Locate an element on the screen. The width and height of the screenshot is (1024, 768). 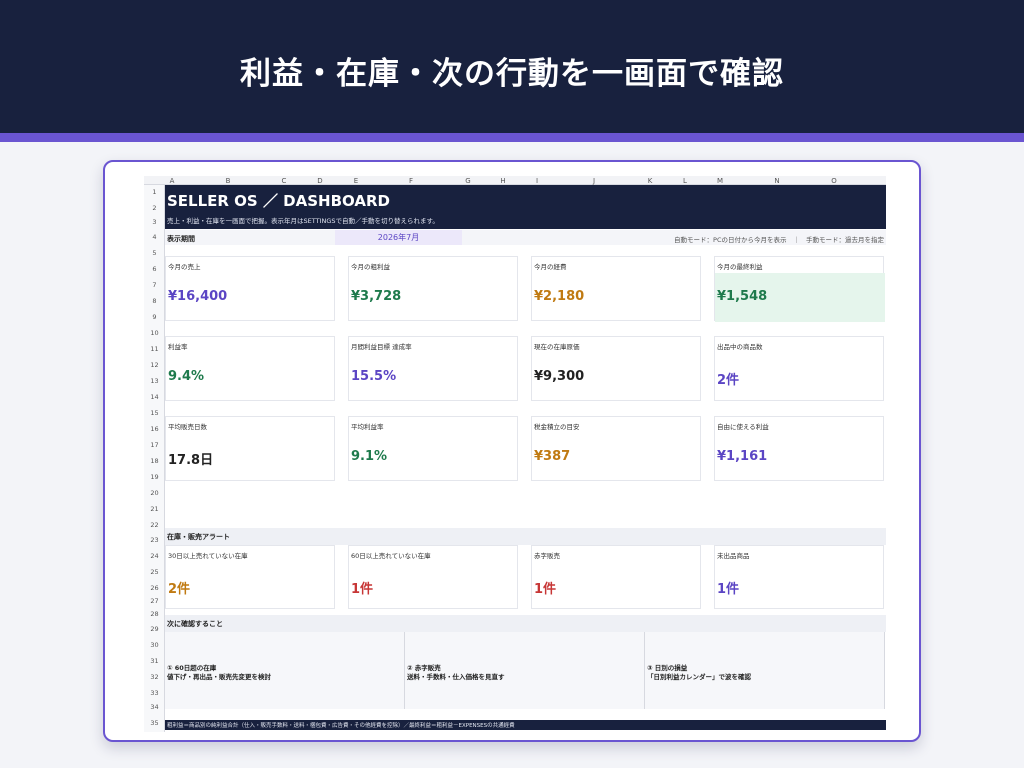
column-header-b: B is located at coordinates (228, 181).